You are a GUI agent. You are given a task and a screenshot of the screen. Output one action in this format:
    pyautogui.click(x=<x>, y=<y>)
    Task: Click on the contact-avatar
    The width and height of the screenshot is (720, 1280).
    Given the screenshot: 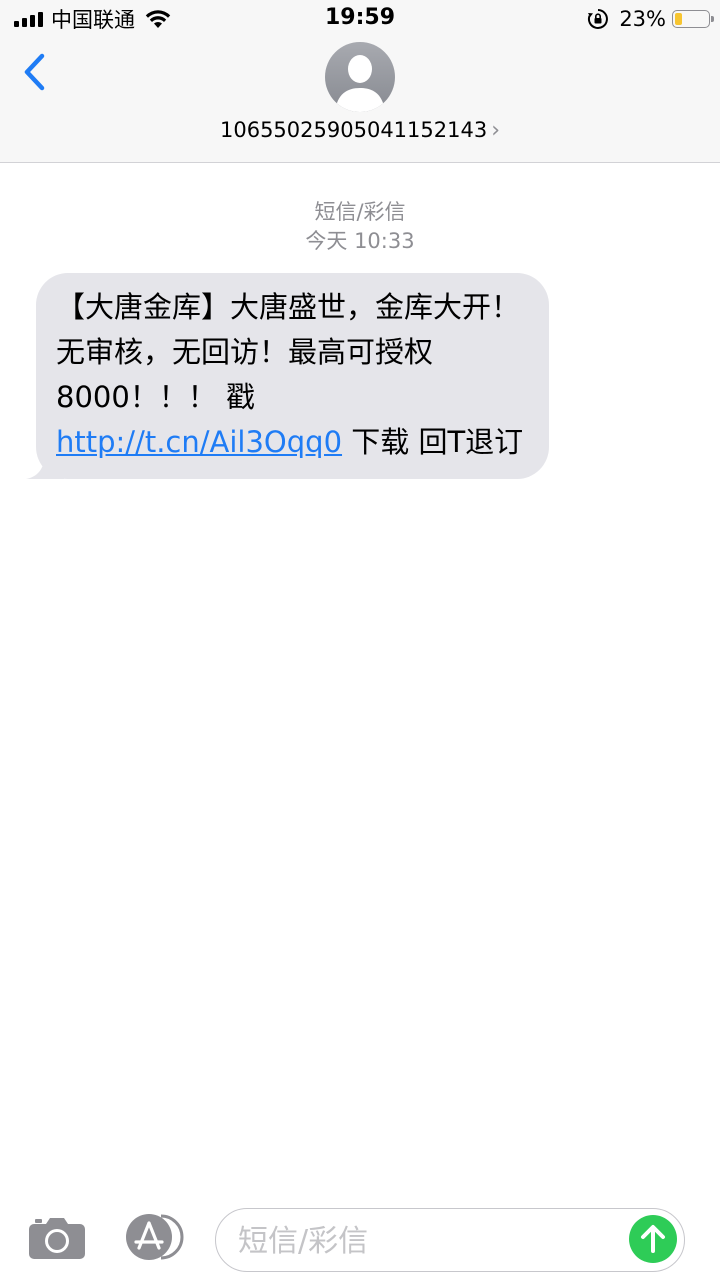 What is the action you would take?
    pyautogui.click(x=360, y=77)
    